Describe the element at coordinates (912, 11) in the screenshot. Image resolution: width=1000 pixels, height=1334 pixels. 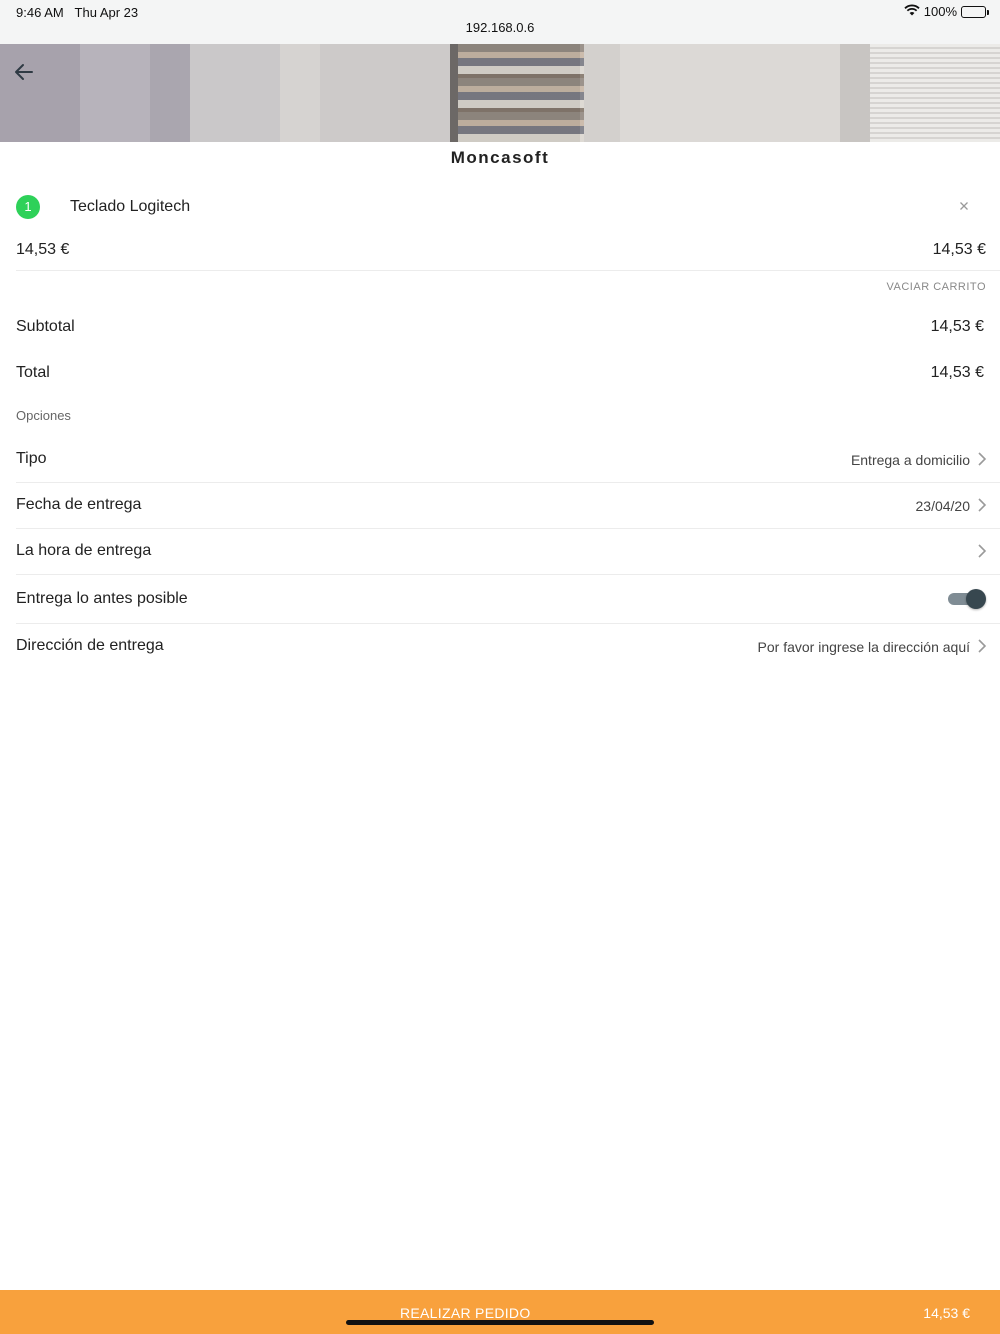
I see `wifi-icon` at that location.